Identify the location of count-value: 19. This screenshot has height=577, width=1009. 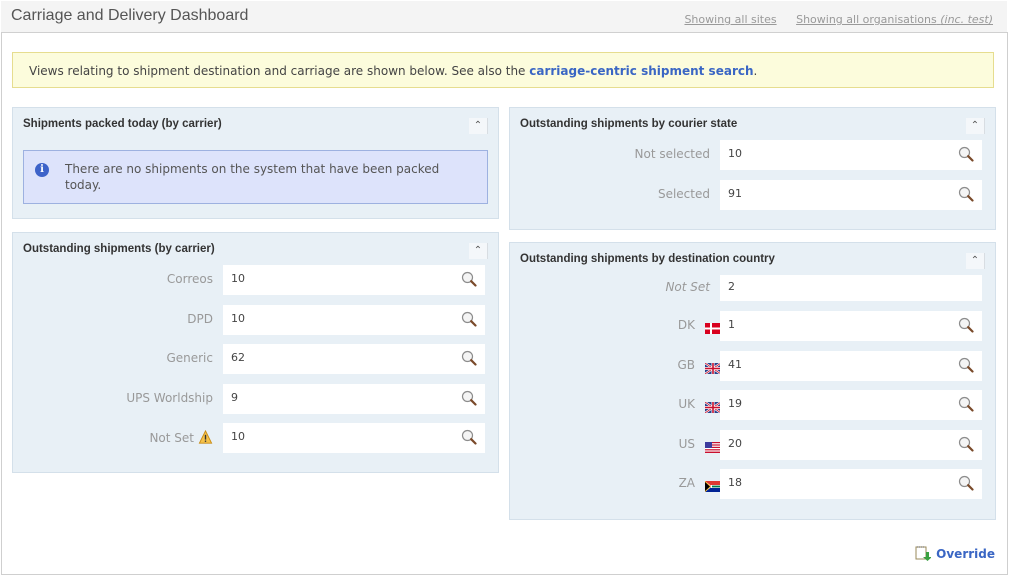
(735, 403).